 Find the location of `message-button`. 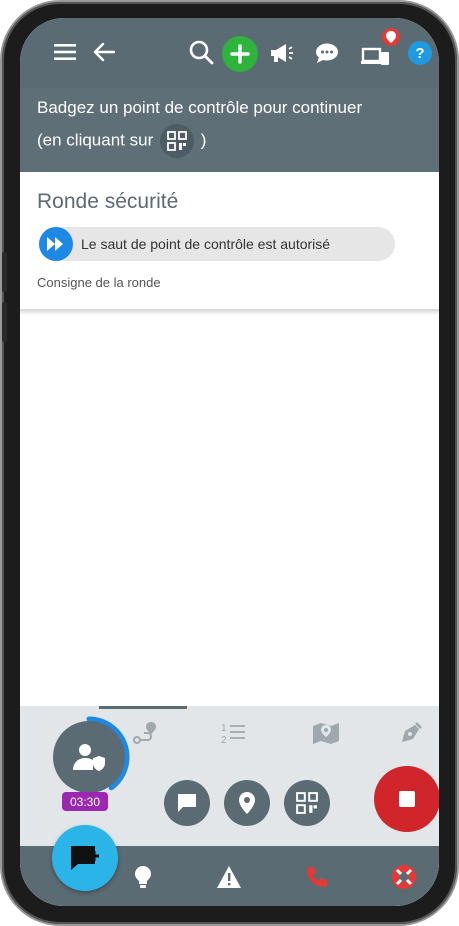

message-button is located at coordinates (187, 803).